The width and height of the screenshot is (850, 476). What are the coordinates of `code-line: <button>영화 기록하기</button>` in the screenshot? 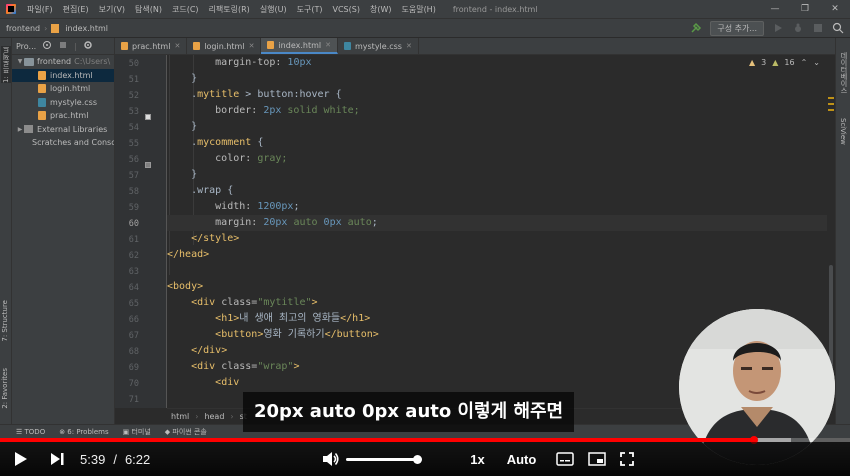 It's located at (273, 335).